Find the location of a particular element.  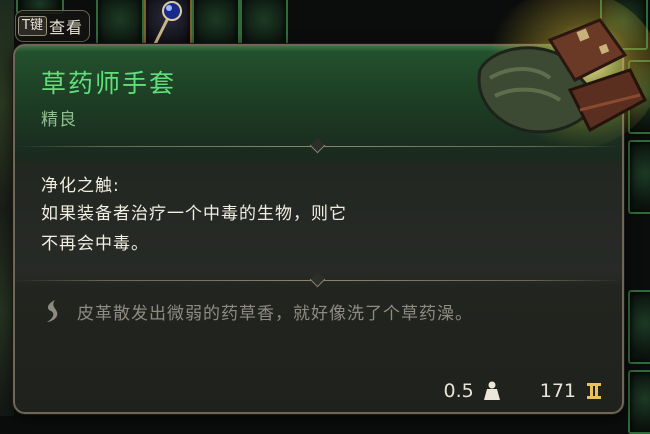

item-stats: 0.5 171 is located at coordinates (524, 391).